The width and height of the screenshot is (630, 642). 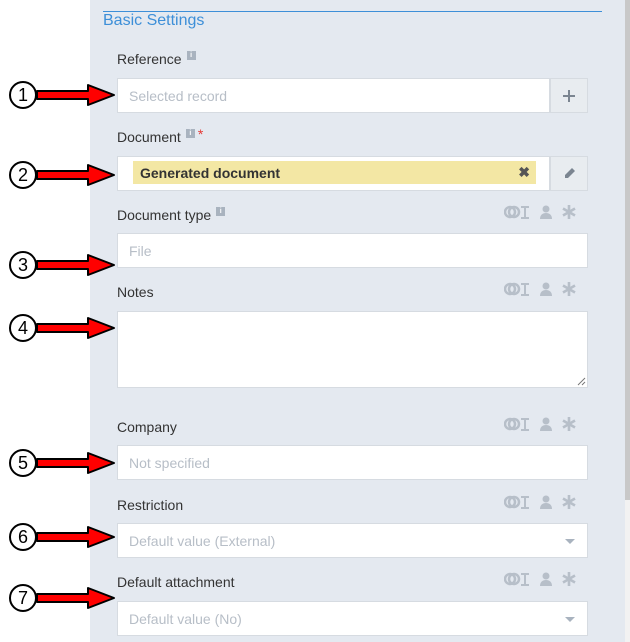 I want to click on required-mark: *, so click(x=200, y=134).